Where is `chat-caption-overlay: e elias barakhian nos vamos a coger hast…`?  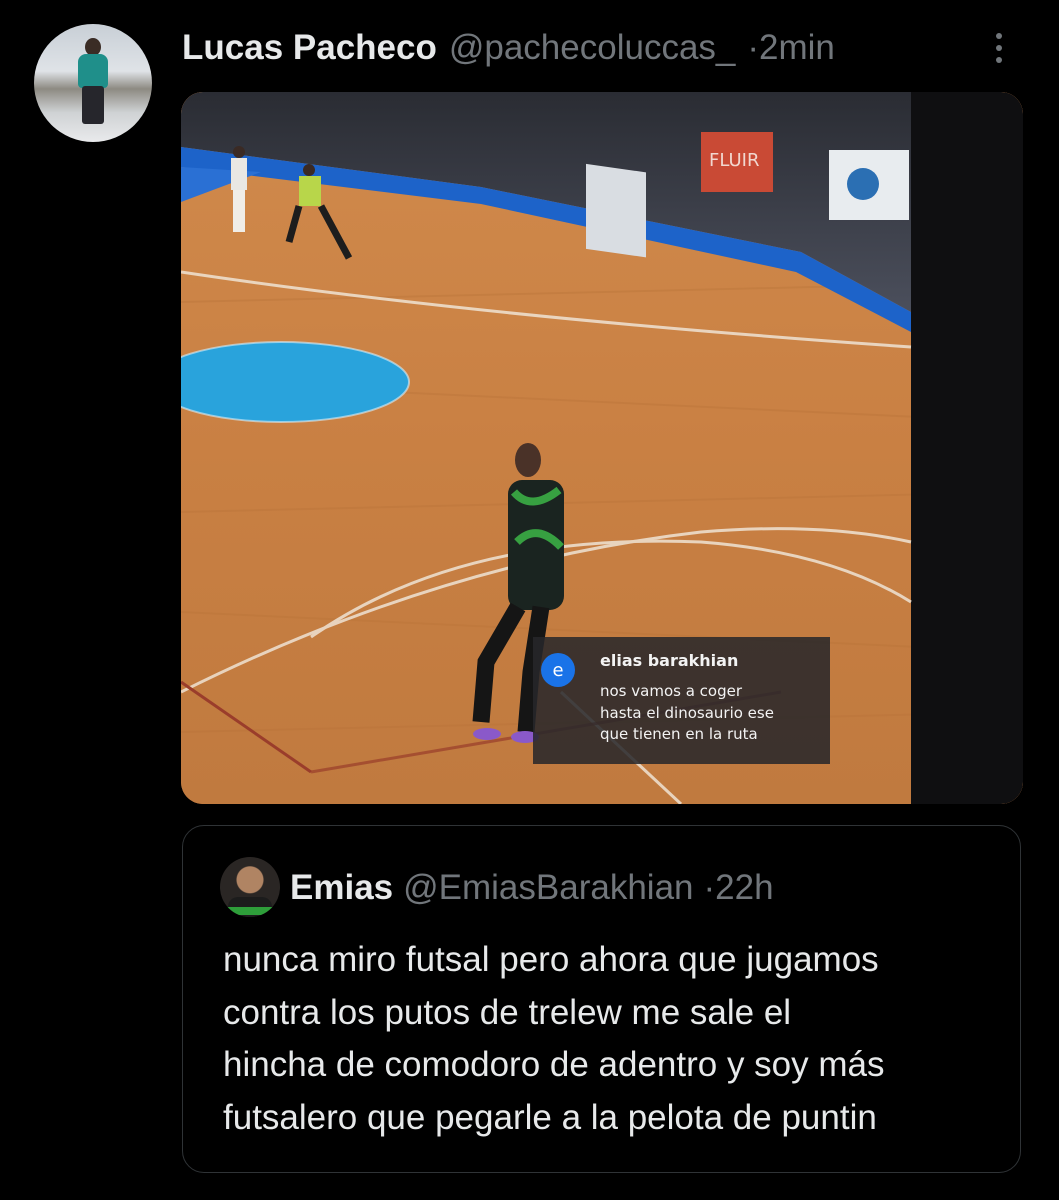 chat-caption-overlay: e elias barakhian nos vamos a coger hast… is located at coordinates (681, 700).